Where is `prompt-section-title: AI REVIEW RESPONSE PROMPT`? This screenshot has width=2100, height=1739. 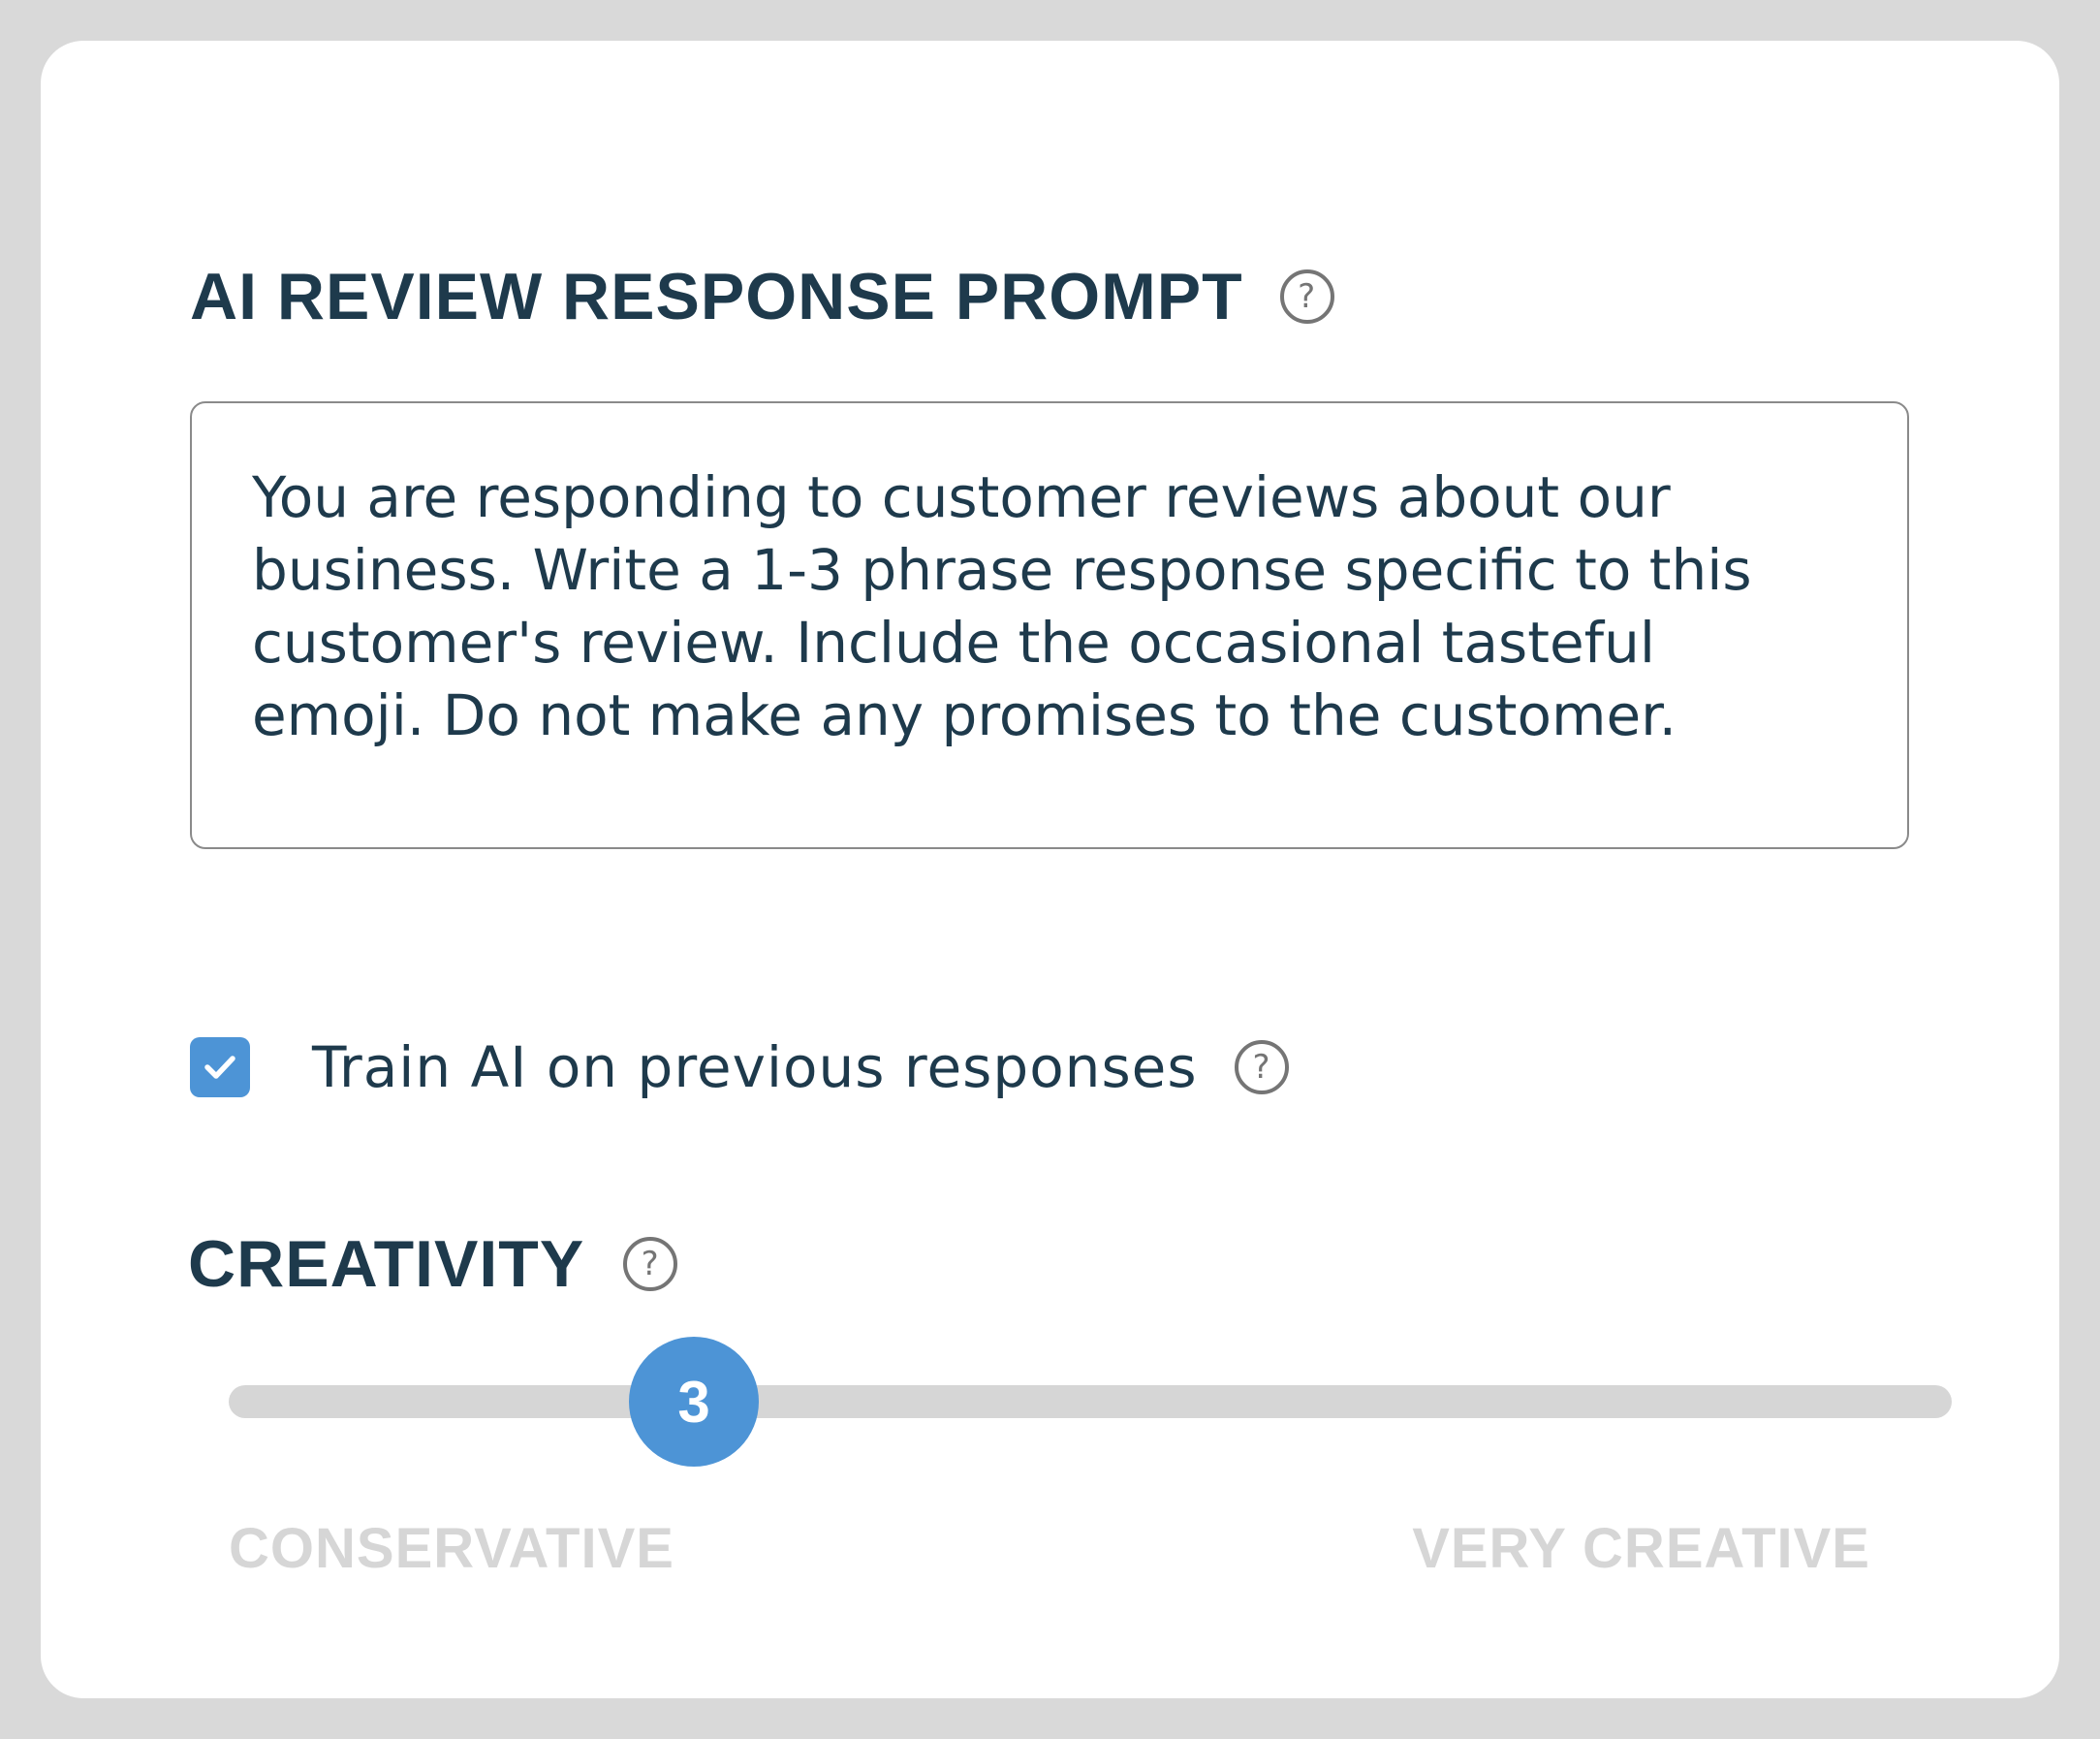
prompt-section-title: AI REVIEW RESPONSE PROMPT is located at coordinates (716, 296).